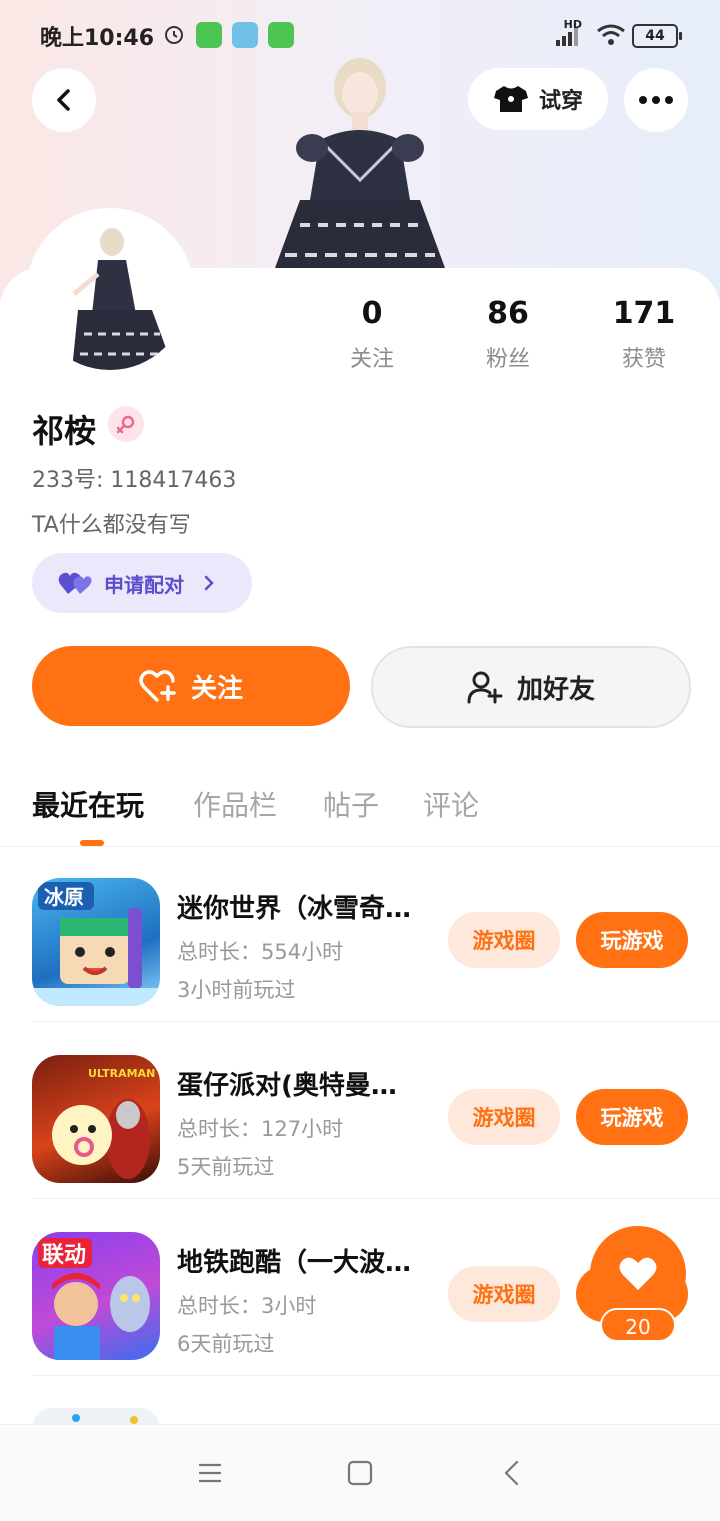  I want to click on game-icon-text: 联动, so click(64, 1255).